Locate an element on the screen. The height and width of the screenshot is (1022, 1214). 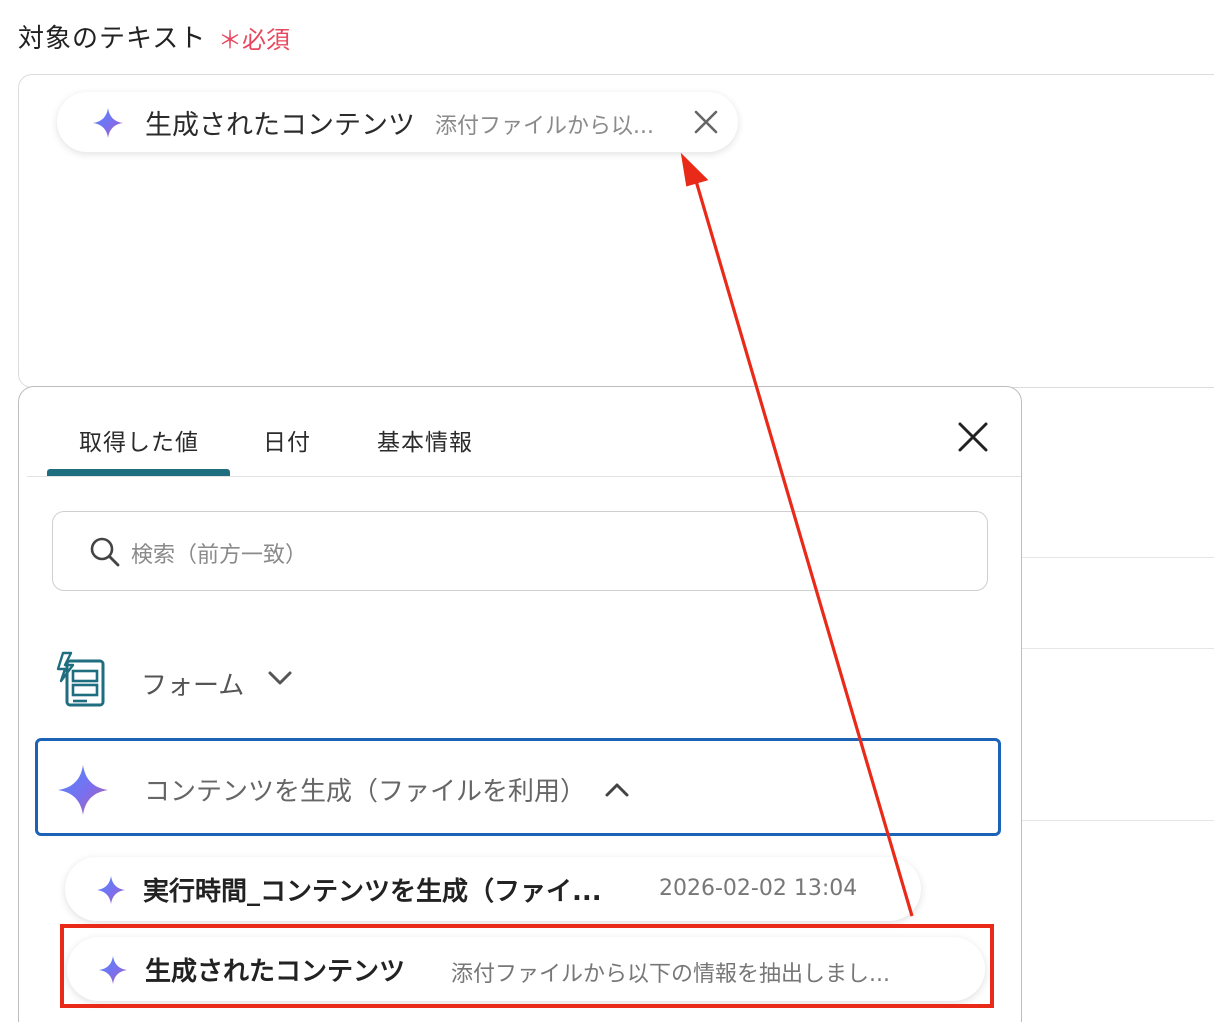
annotation-arrow is located at coordinates (797, 534).